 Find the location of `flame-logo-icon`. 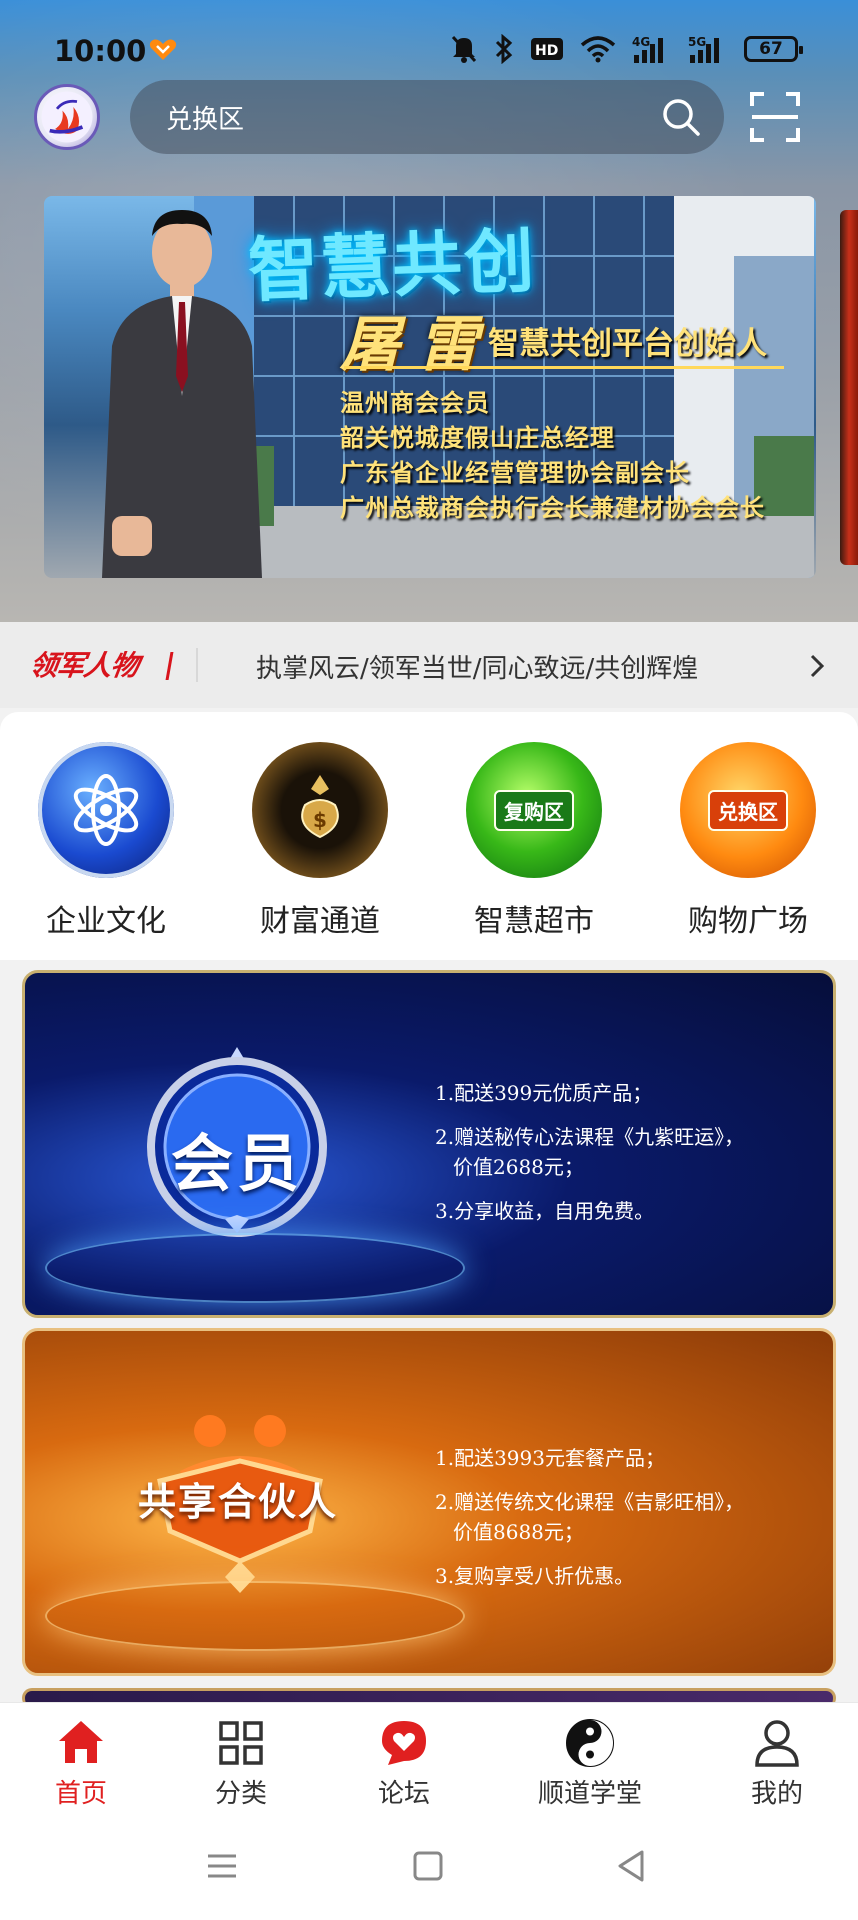

flame-logo-icon is located at coordinates (67, 117).